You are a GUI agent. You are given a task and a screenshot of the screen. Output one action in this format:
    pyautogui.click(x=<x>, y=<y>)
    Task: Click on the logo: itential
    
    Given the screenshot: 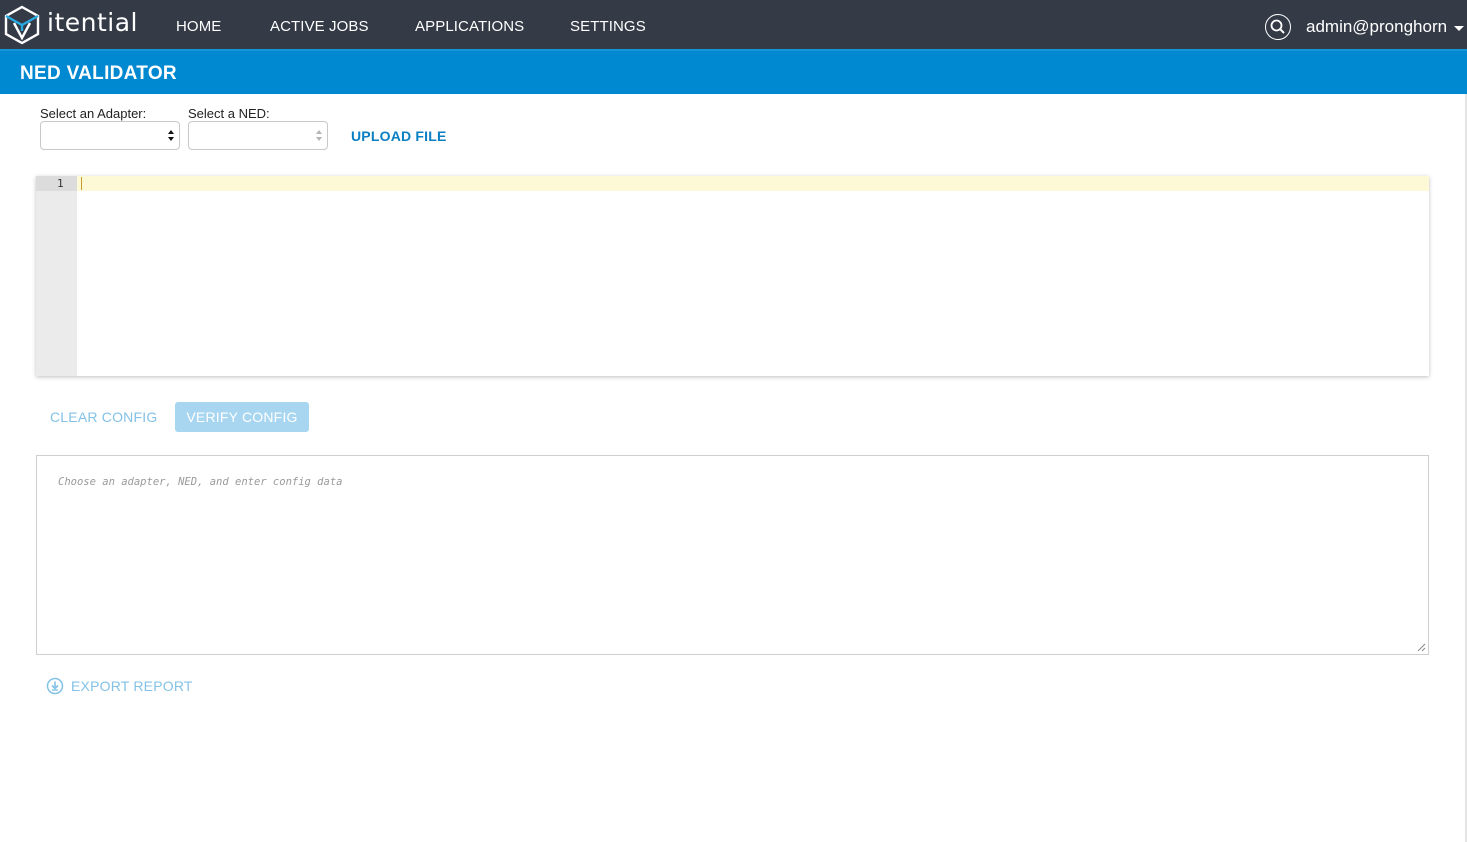 What is the action you would take?
    pyautogui.click(x=73, y=25)
    